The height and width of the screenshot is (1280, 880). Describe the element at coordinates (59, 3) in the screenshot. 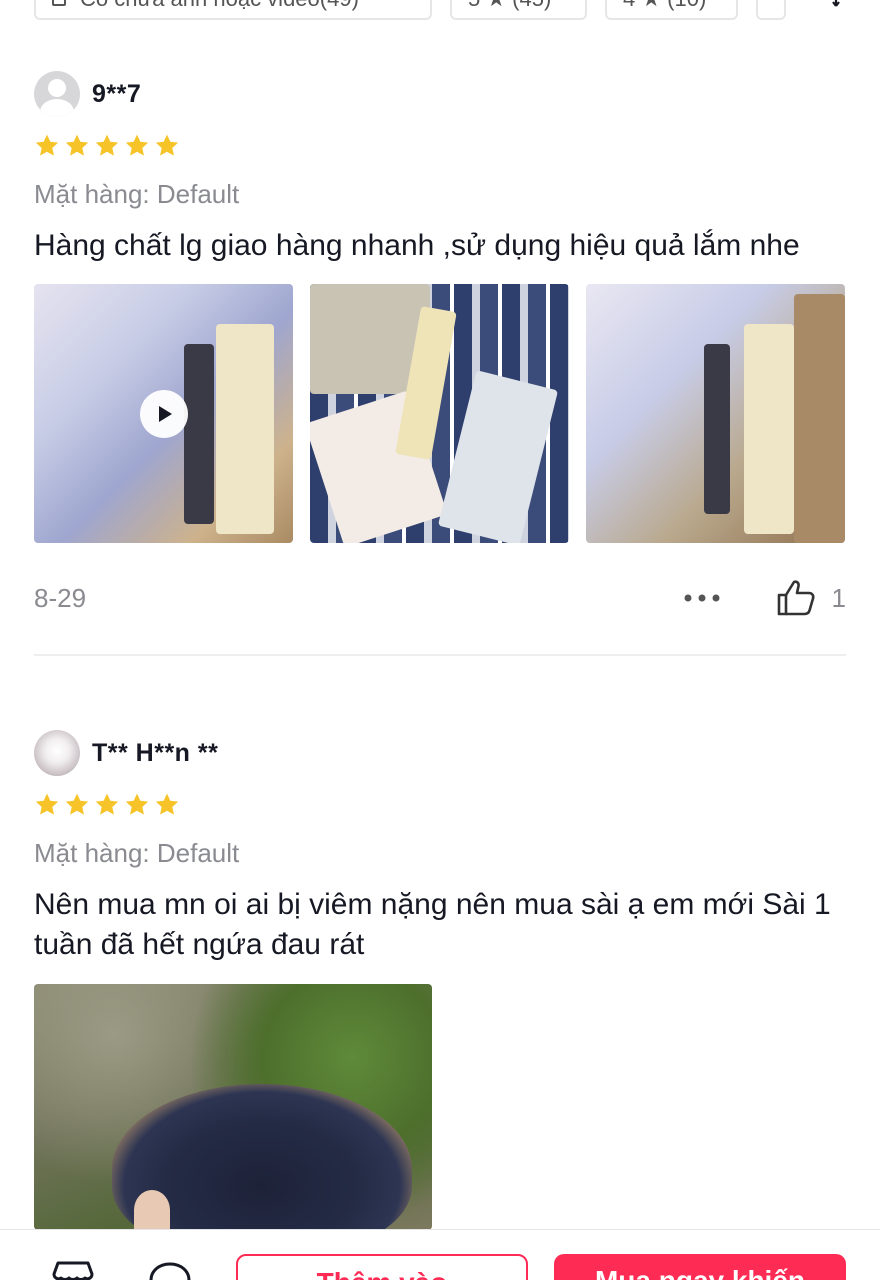

I see `checkbox-icon` at that location.